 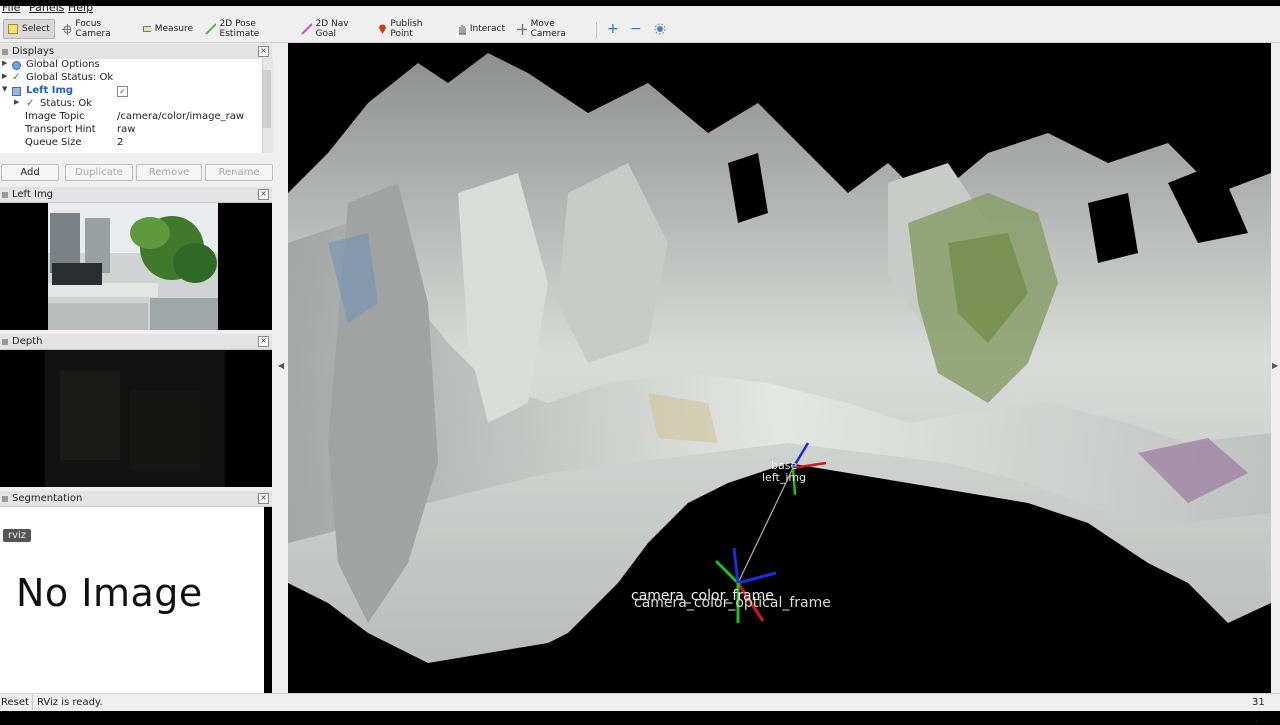 What do you see at coordinates (17, 535) in the screenshot?
I see `rviz-tooltip: rviz` at bounding box center [17, 535].